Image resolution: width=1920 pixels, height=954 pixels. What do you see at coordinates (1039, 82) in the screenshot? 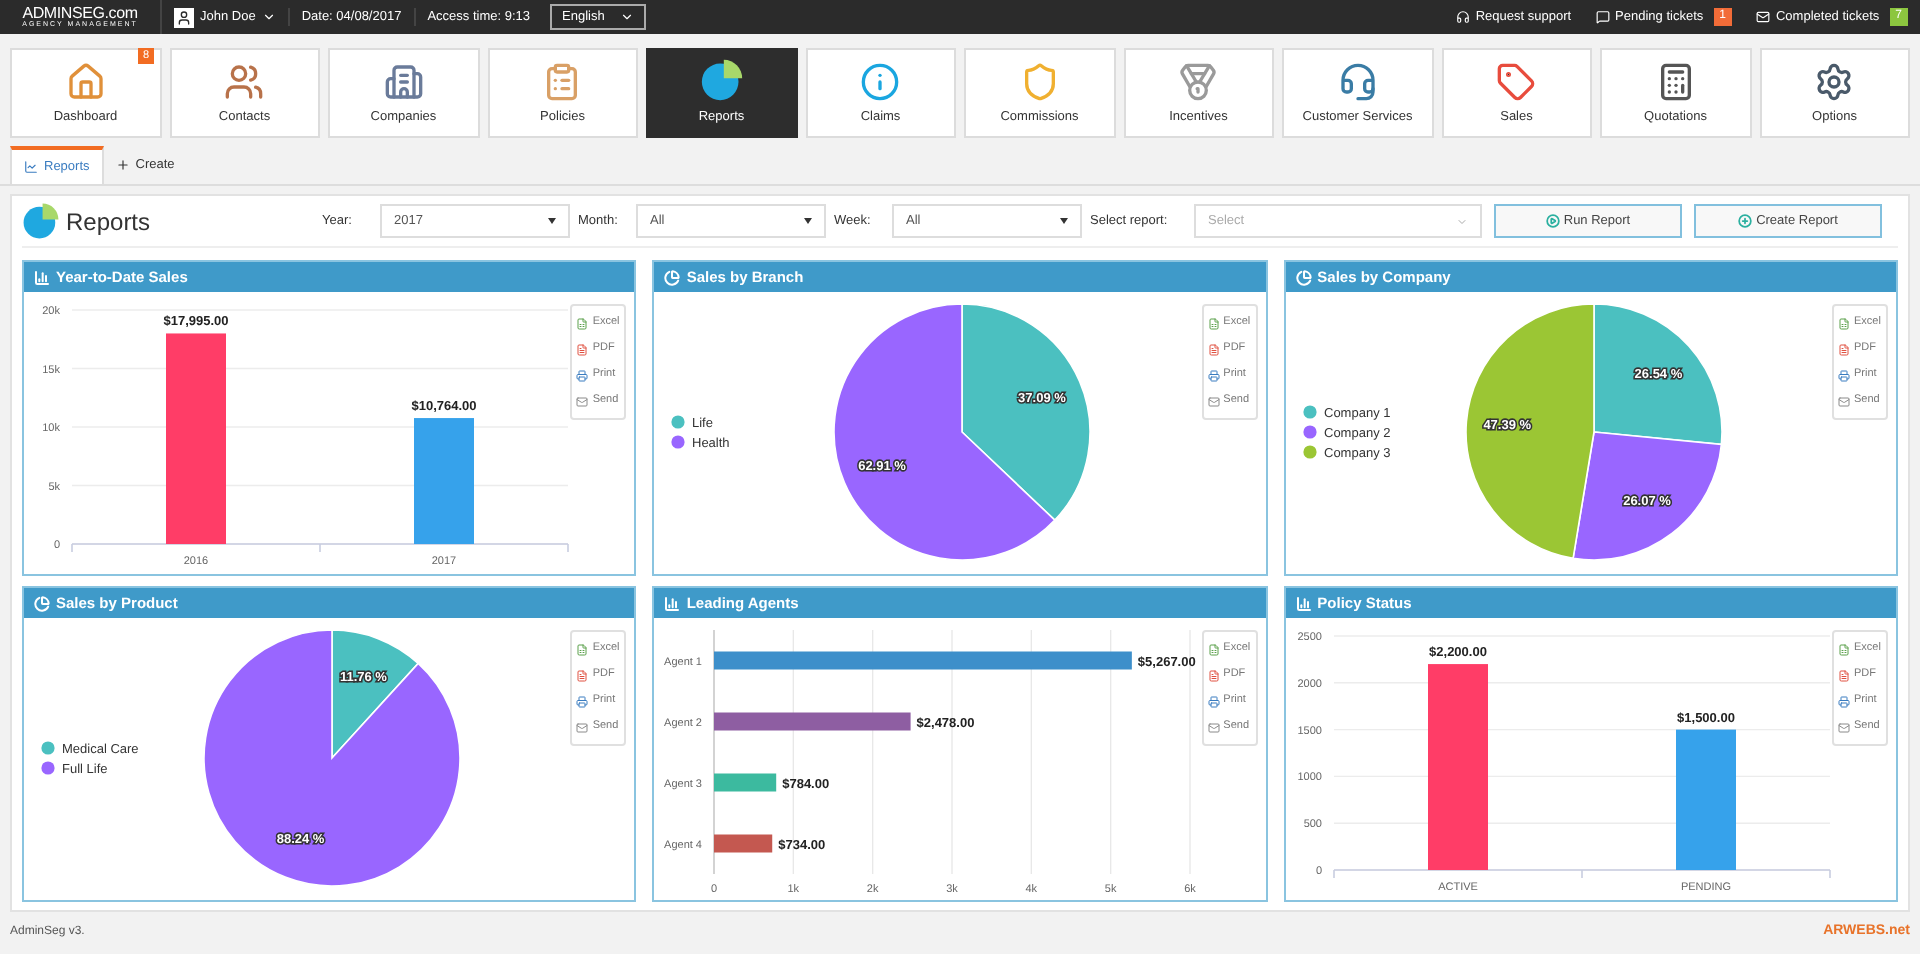
I see `shield-icon` at bounding box center [1039, 82].